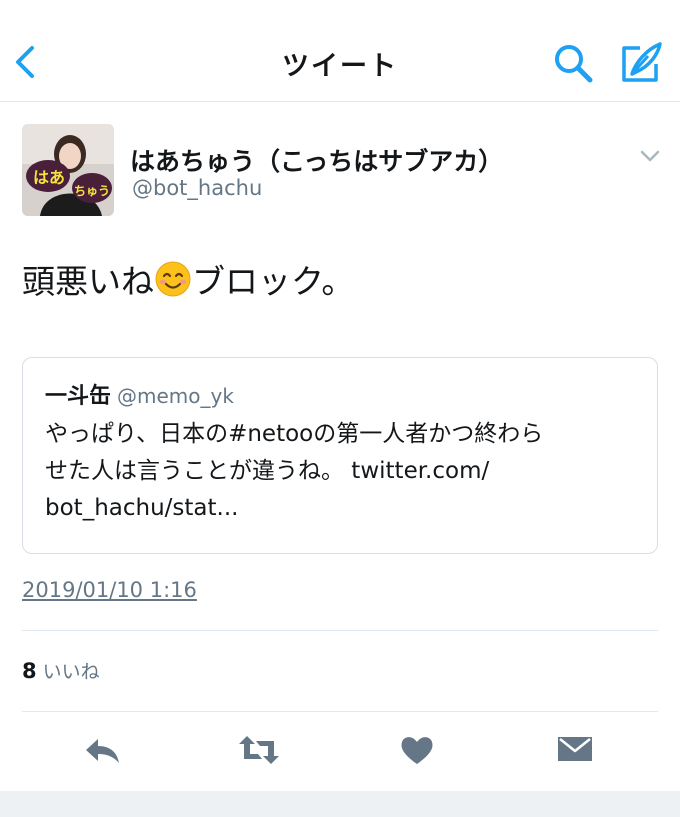 The width and height of the screenshot is (680, 817). I want to click on quoted-text-line: せた人は言うことが違うね。 twitter.com/, so click(267, 471).